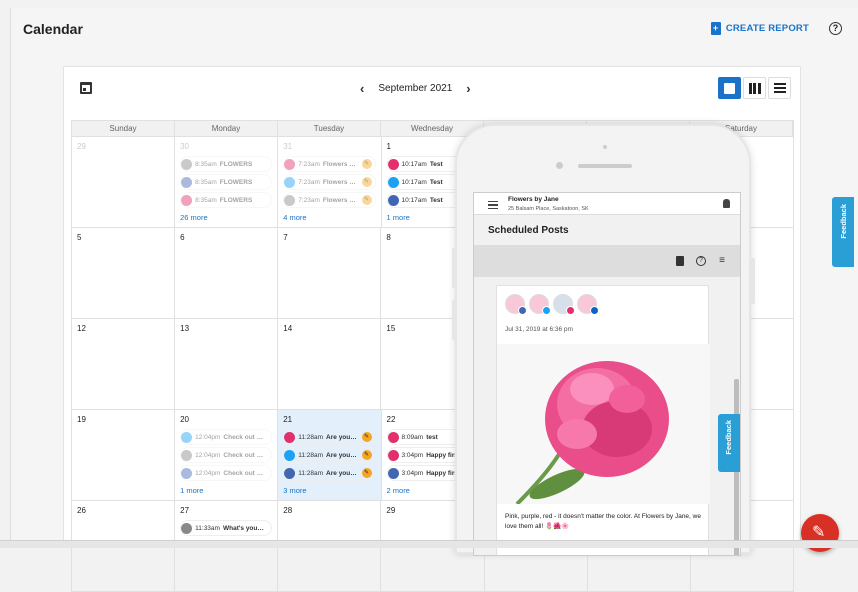 This screenshot has width=858, height=592. Describe the element at coordinates (187, 455) in the screenshot. I see `account-icon` at that location.